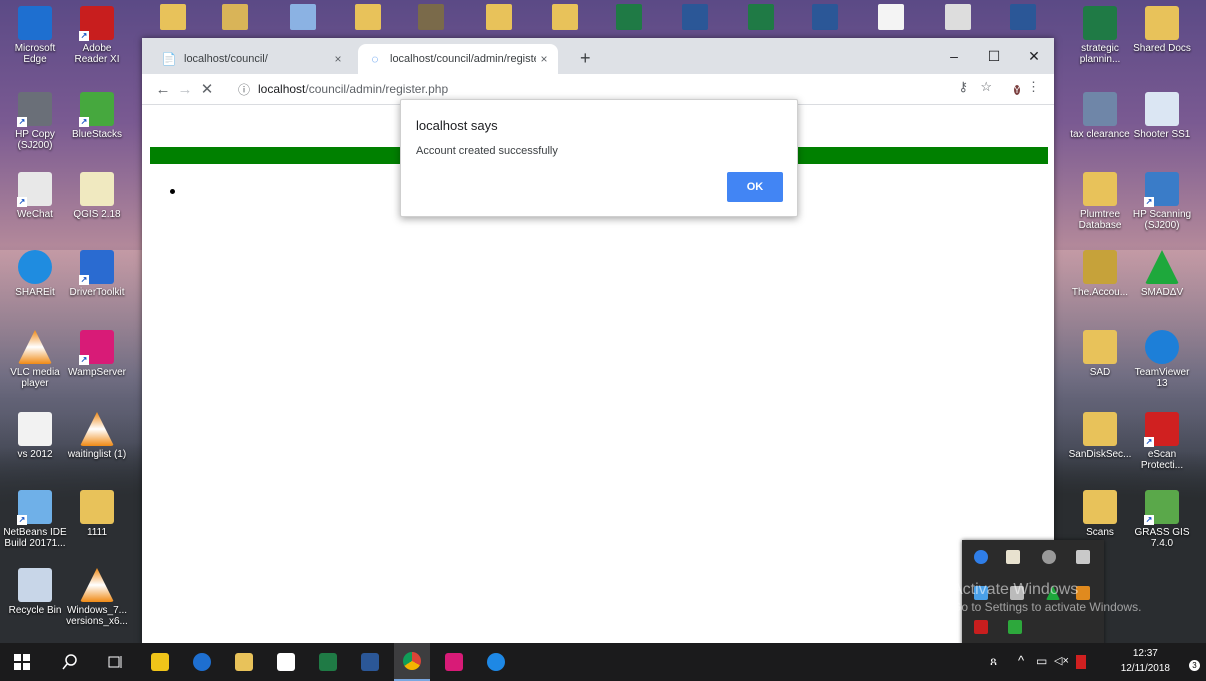  Describe the element at coordinates (585, 58) in the screenshot. I see `new-tab-button: +` at that location.